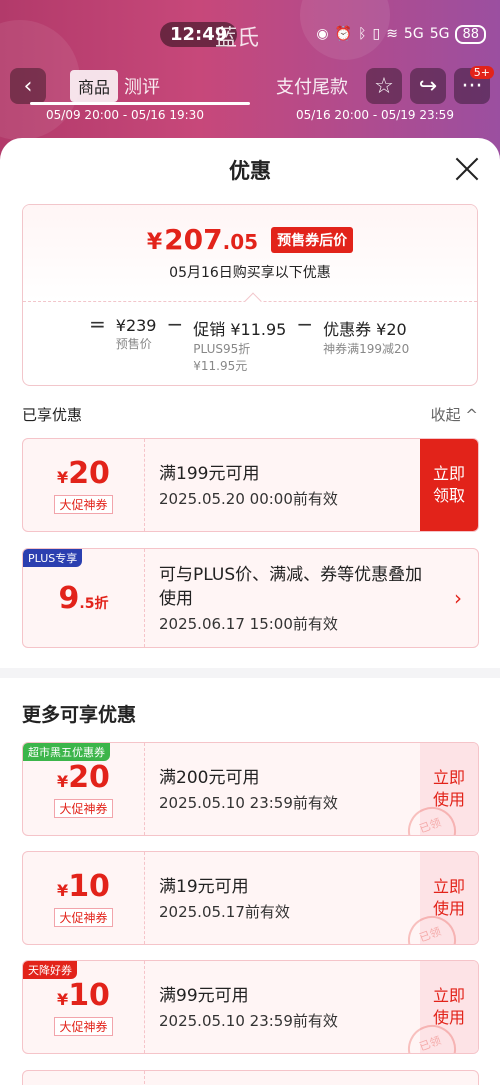 This screenshot has height=1085, width=500. I want to click on chevron-right-icon: ›, so click(458, 598).